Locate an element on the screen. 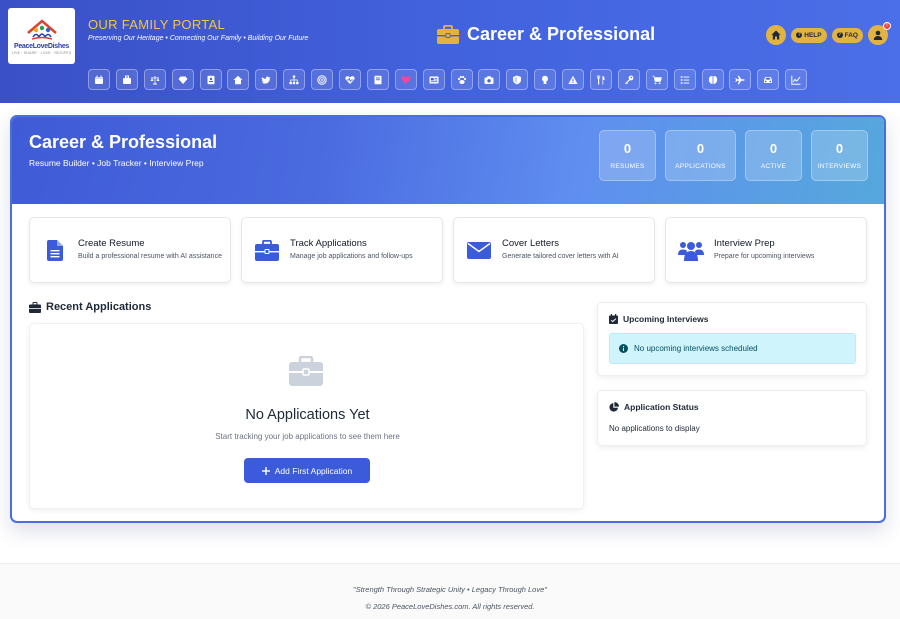 The image size is (900, 619). logo-mark is located at coordinates (41, 29).